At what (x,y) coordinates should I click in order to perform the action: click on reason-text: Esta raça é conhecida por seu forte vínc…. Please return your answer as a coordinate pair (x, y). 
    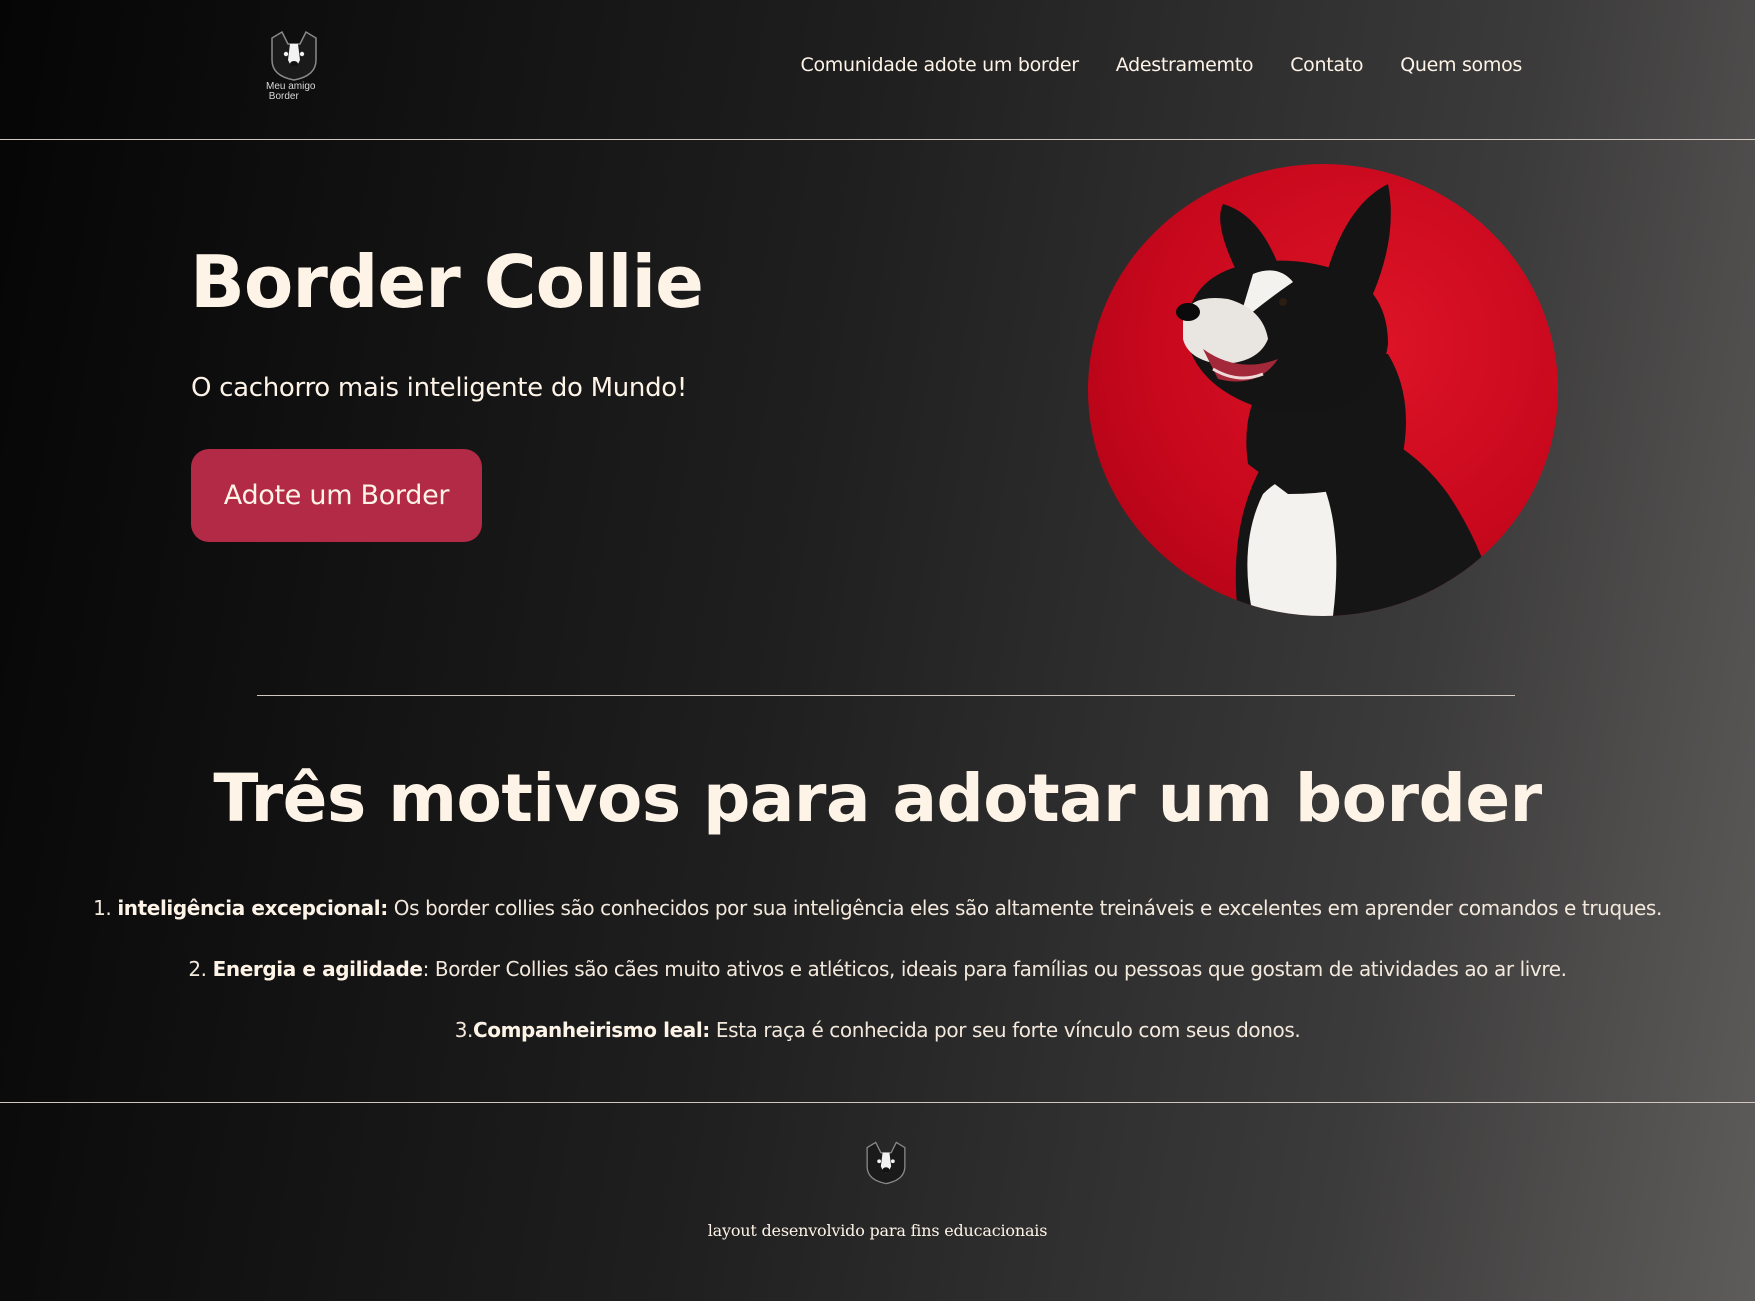
    Looking at the image, I should click on (1005, 1030).